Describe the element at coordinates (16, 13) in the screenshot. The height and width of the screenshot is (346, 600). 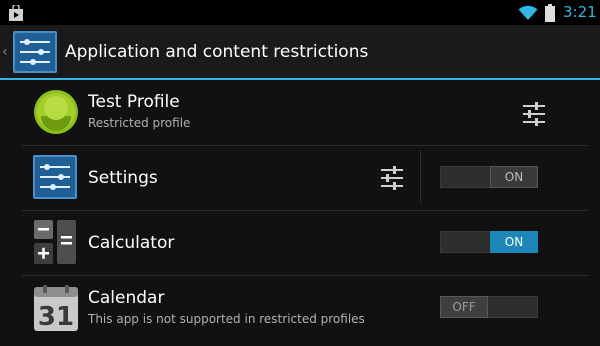
I see `play-store-icon` at that location.